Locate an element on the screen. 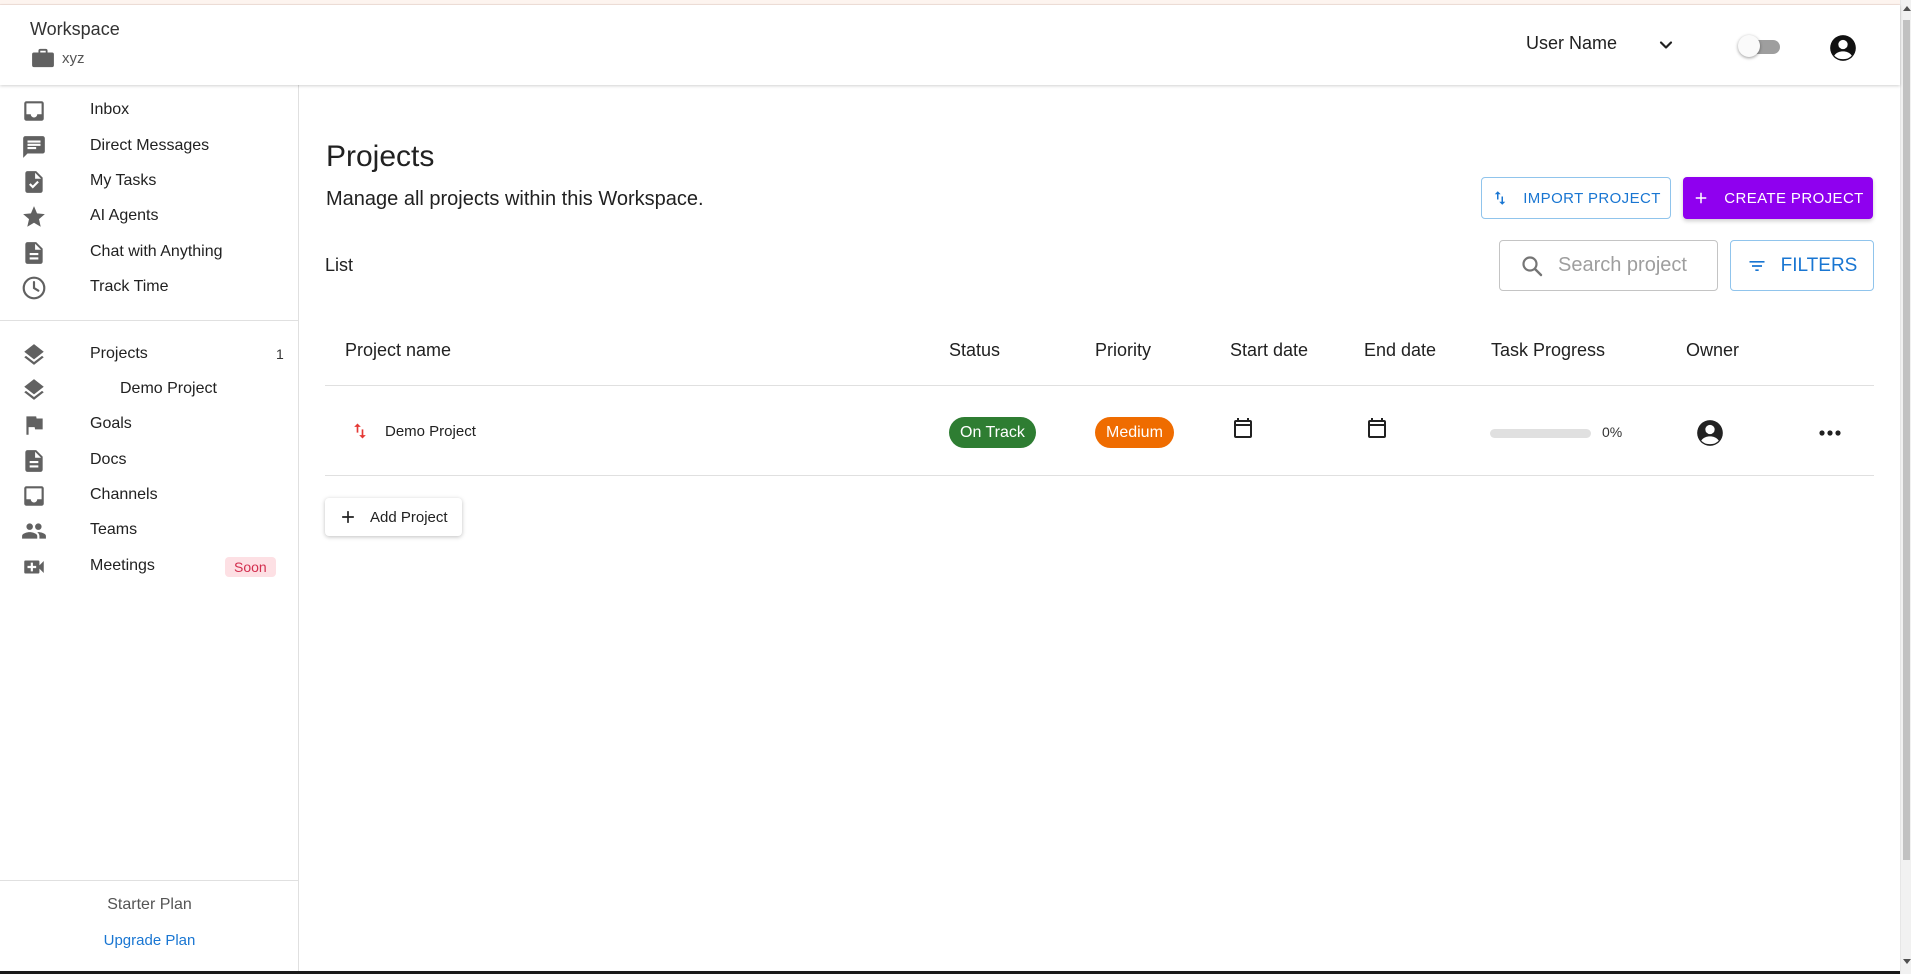 Image resolution: width=1911 pixels, height=974 pixels. sidebar-item-meetings: Meetings Soon is located at coordinates (149, 566).